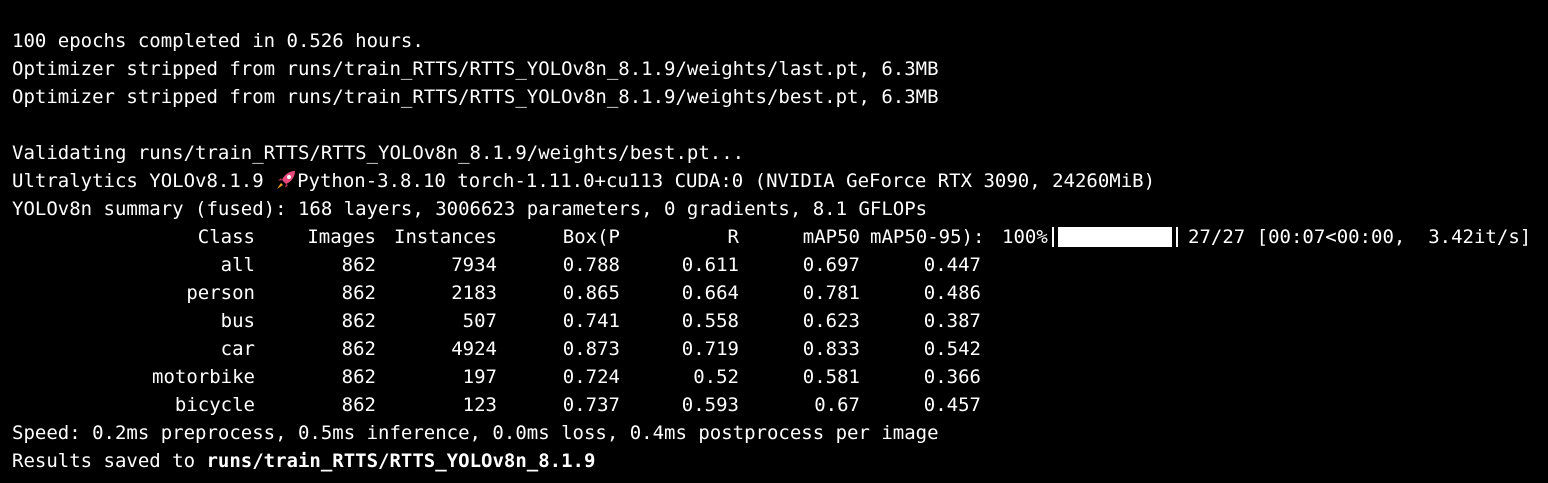  Describe the element at coordinates (1053, 237) in the screenshot. I see `progress-bar-left-edge` at that location.